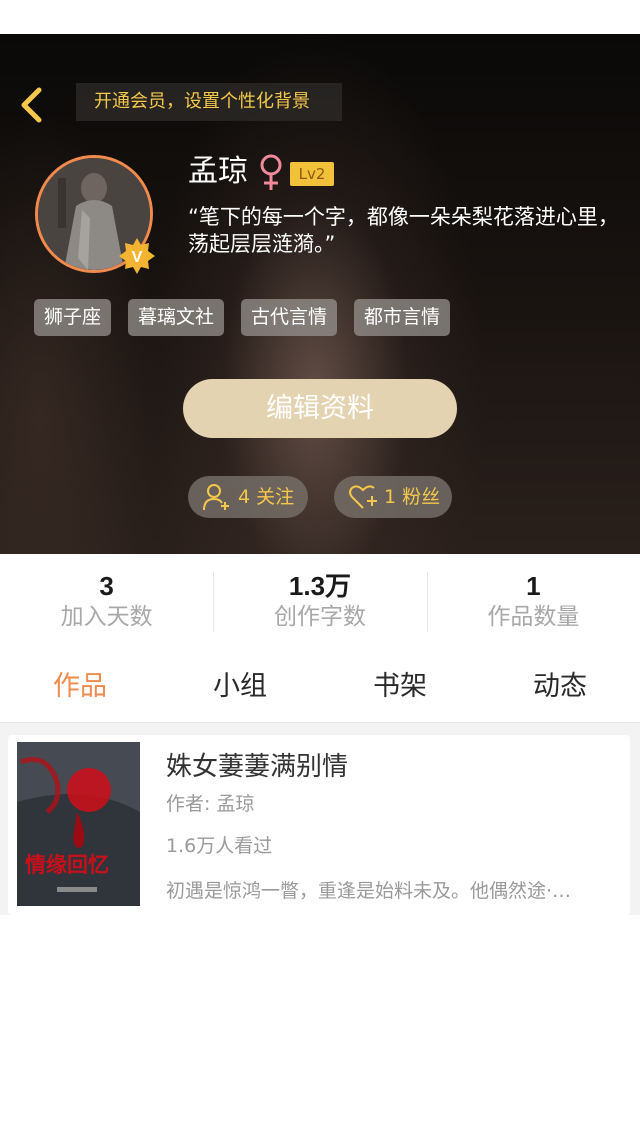 The height and width of the screenshot is (1138, 640). I want to click on tab-works: 作品, so click(80, 687).